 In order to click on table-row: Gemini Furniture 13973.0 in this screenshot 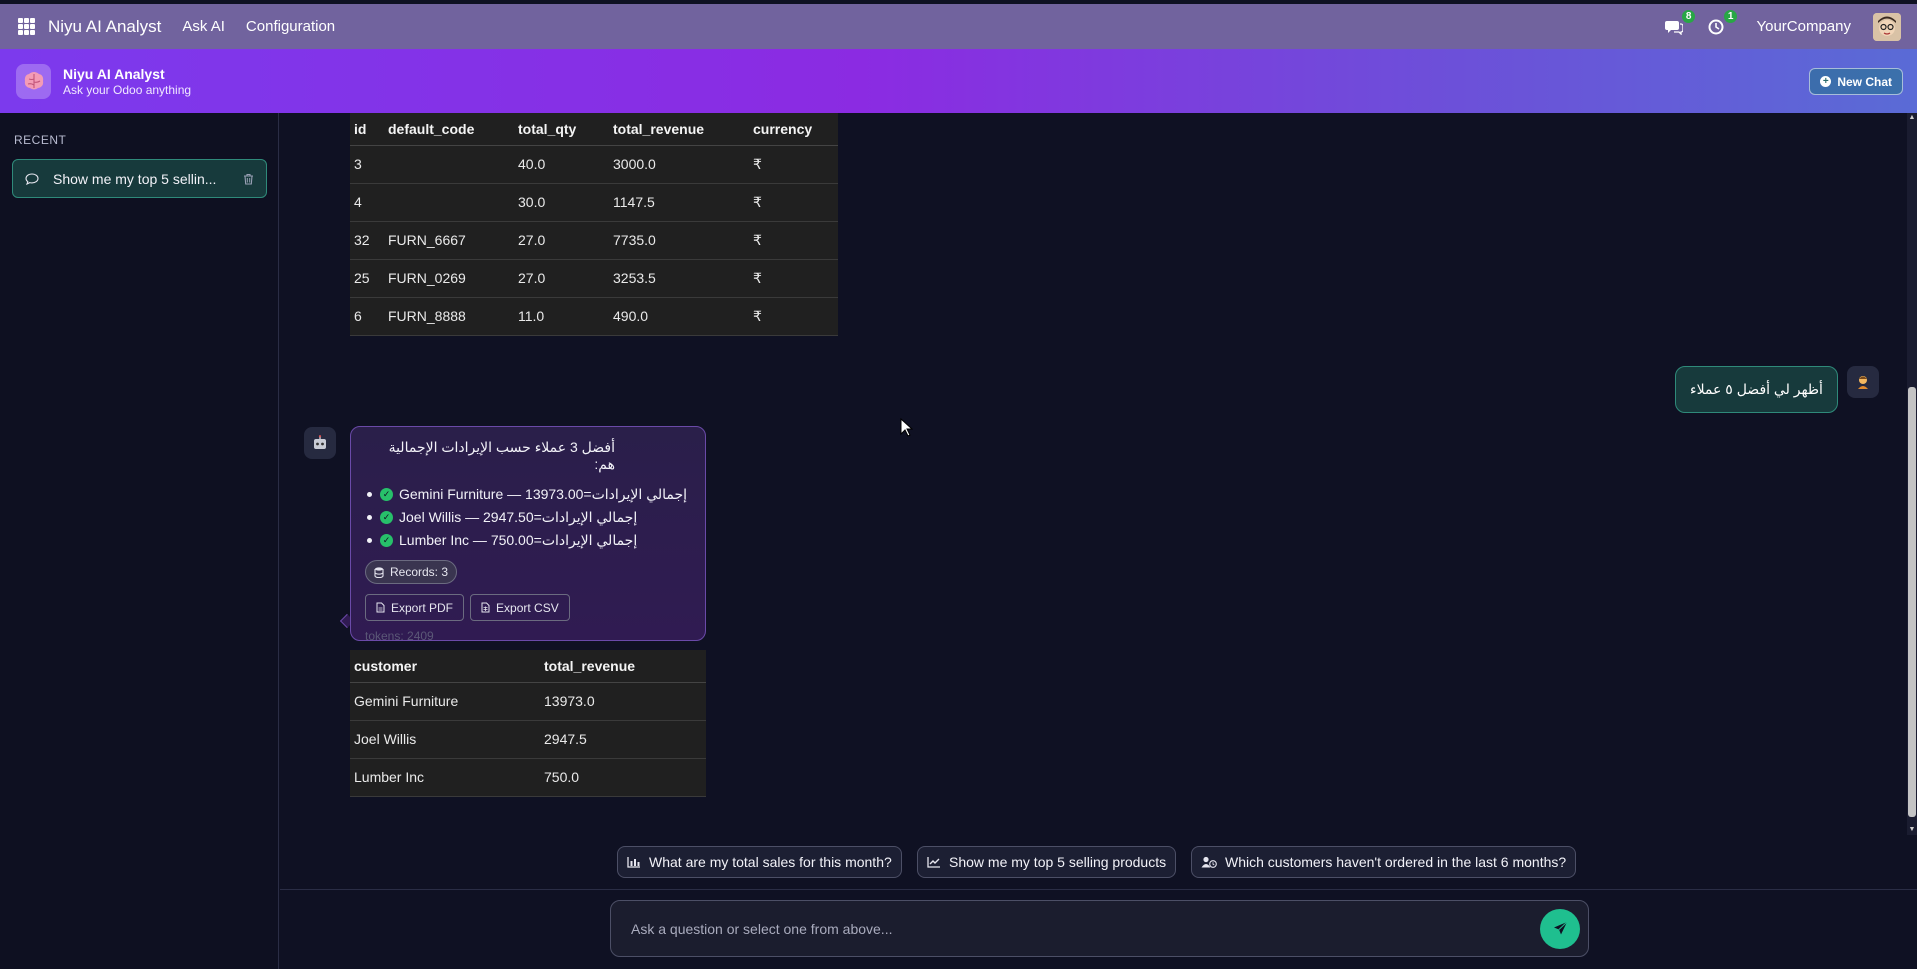, I will do `click(528, 701)`.